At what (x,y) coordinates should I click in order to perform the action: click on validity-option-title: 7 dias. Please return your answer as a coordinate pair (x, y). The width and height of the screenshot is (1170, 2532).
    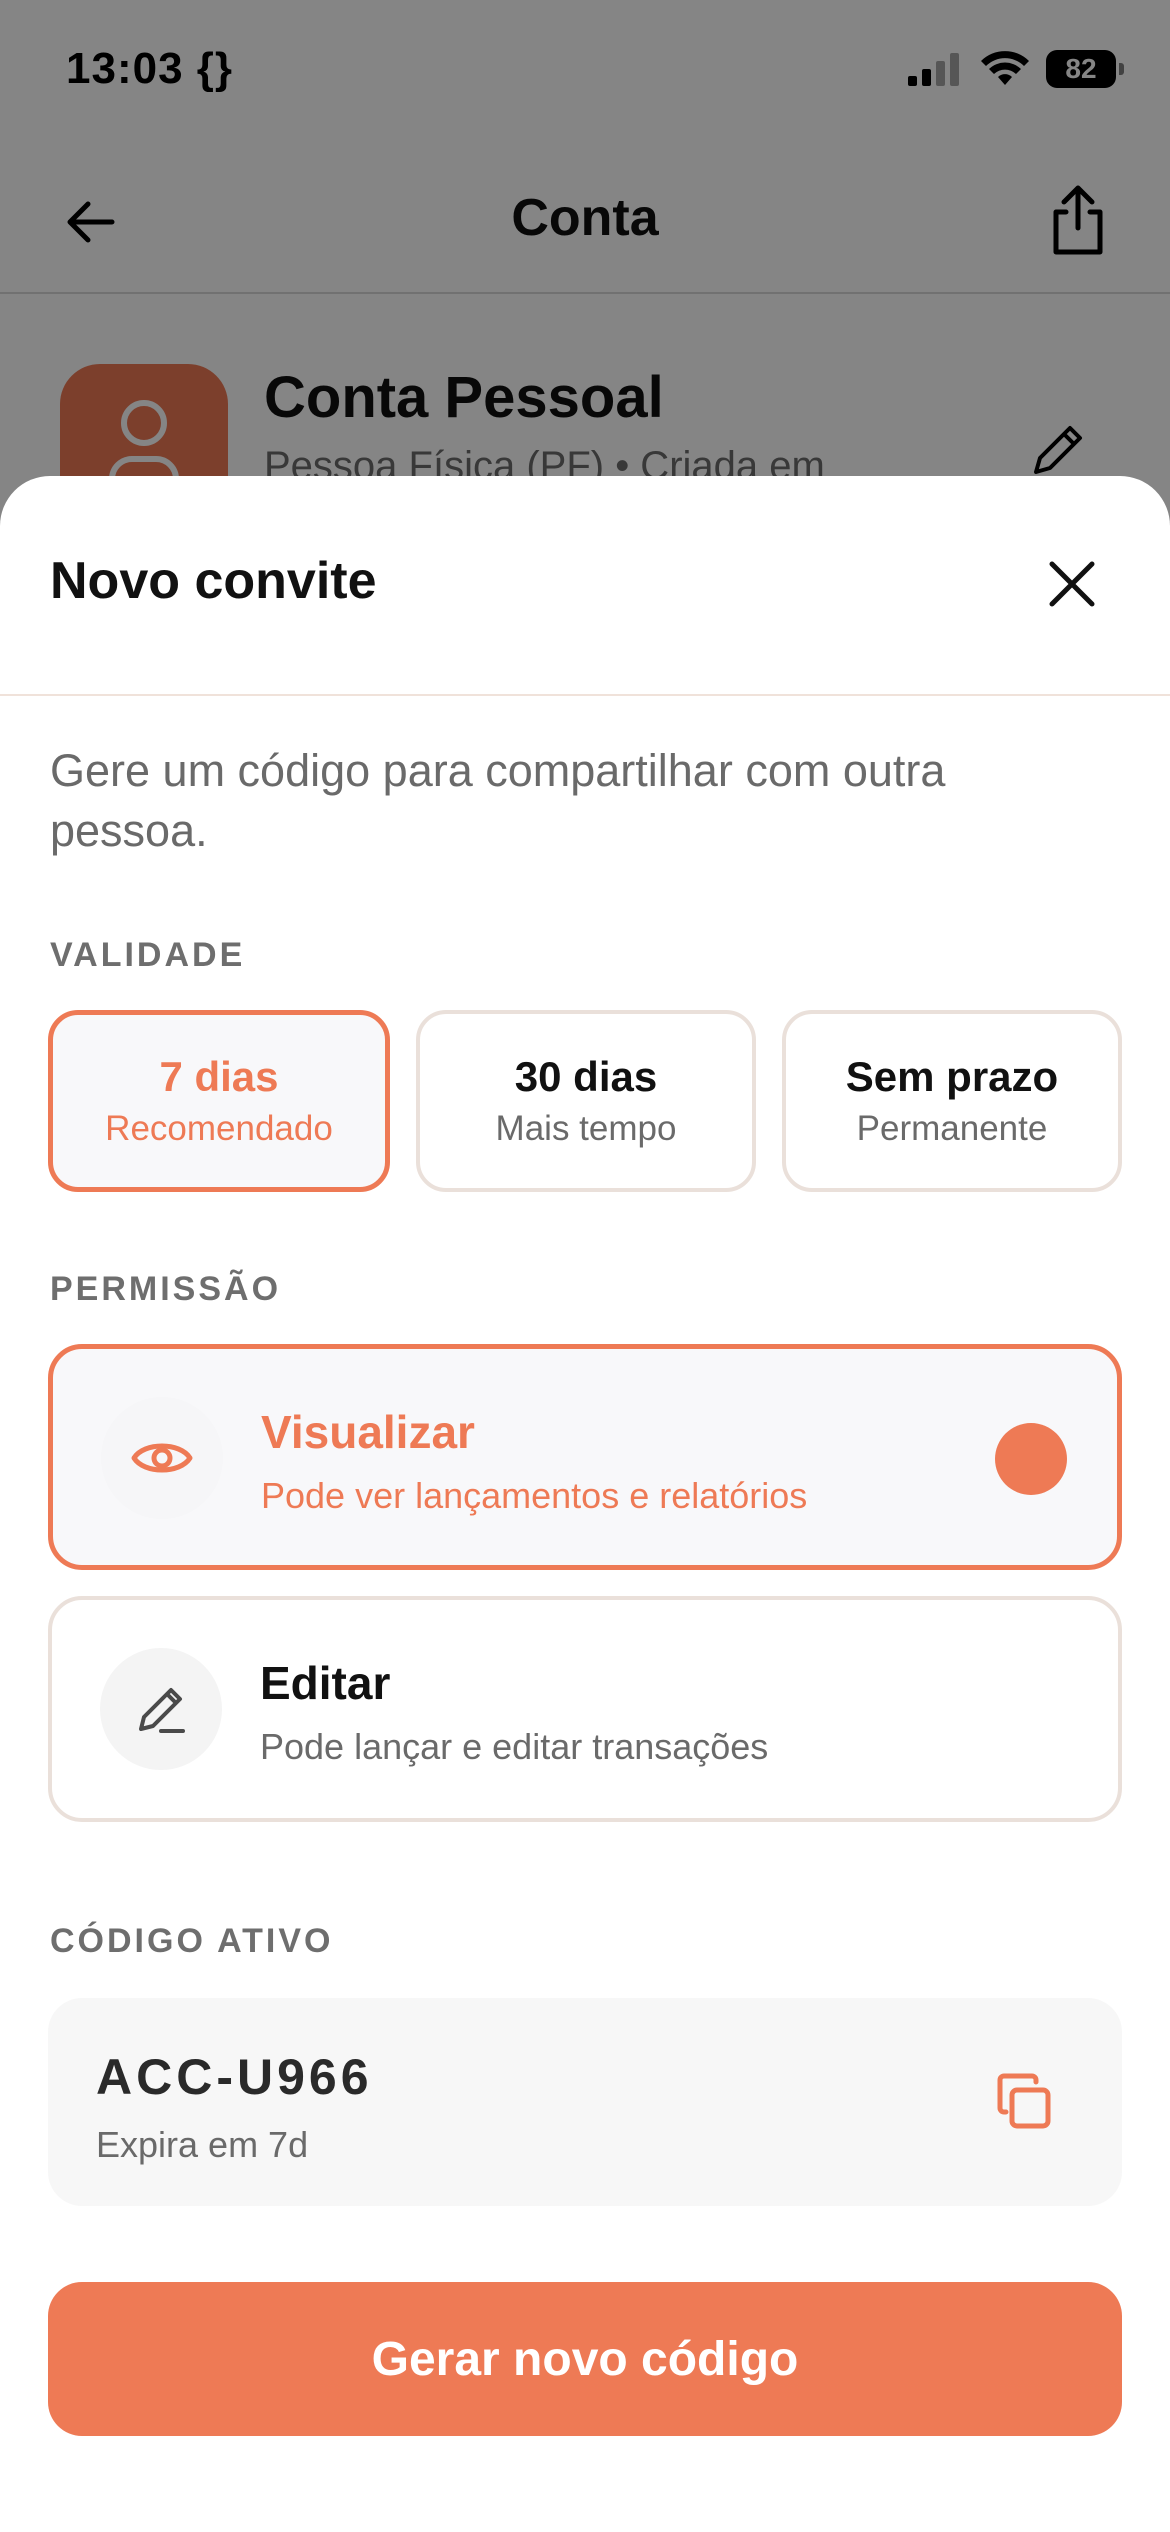
    Looking at the image, I should click on (219, 1076).